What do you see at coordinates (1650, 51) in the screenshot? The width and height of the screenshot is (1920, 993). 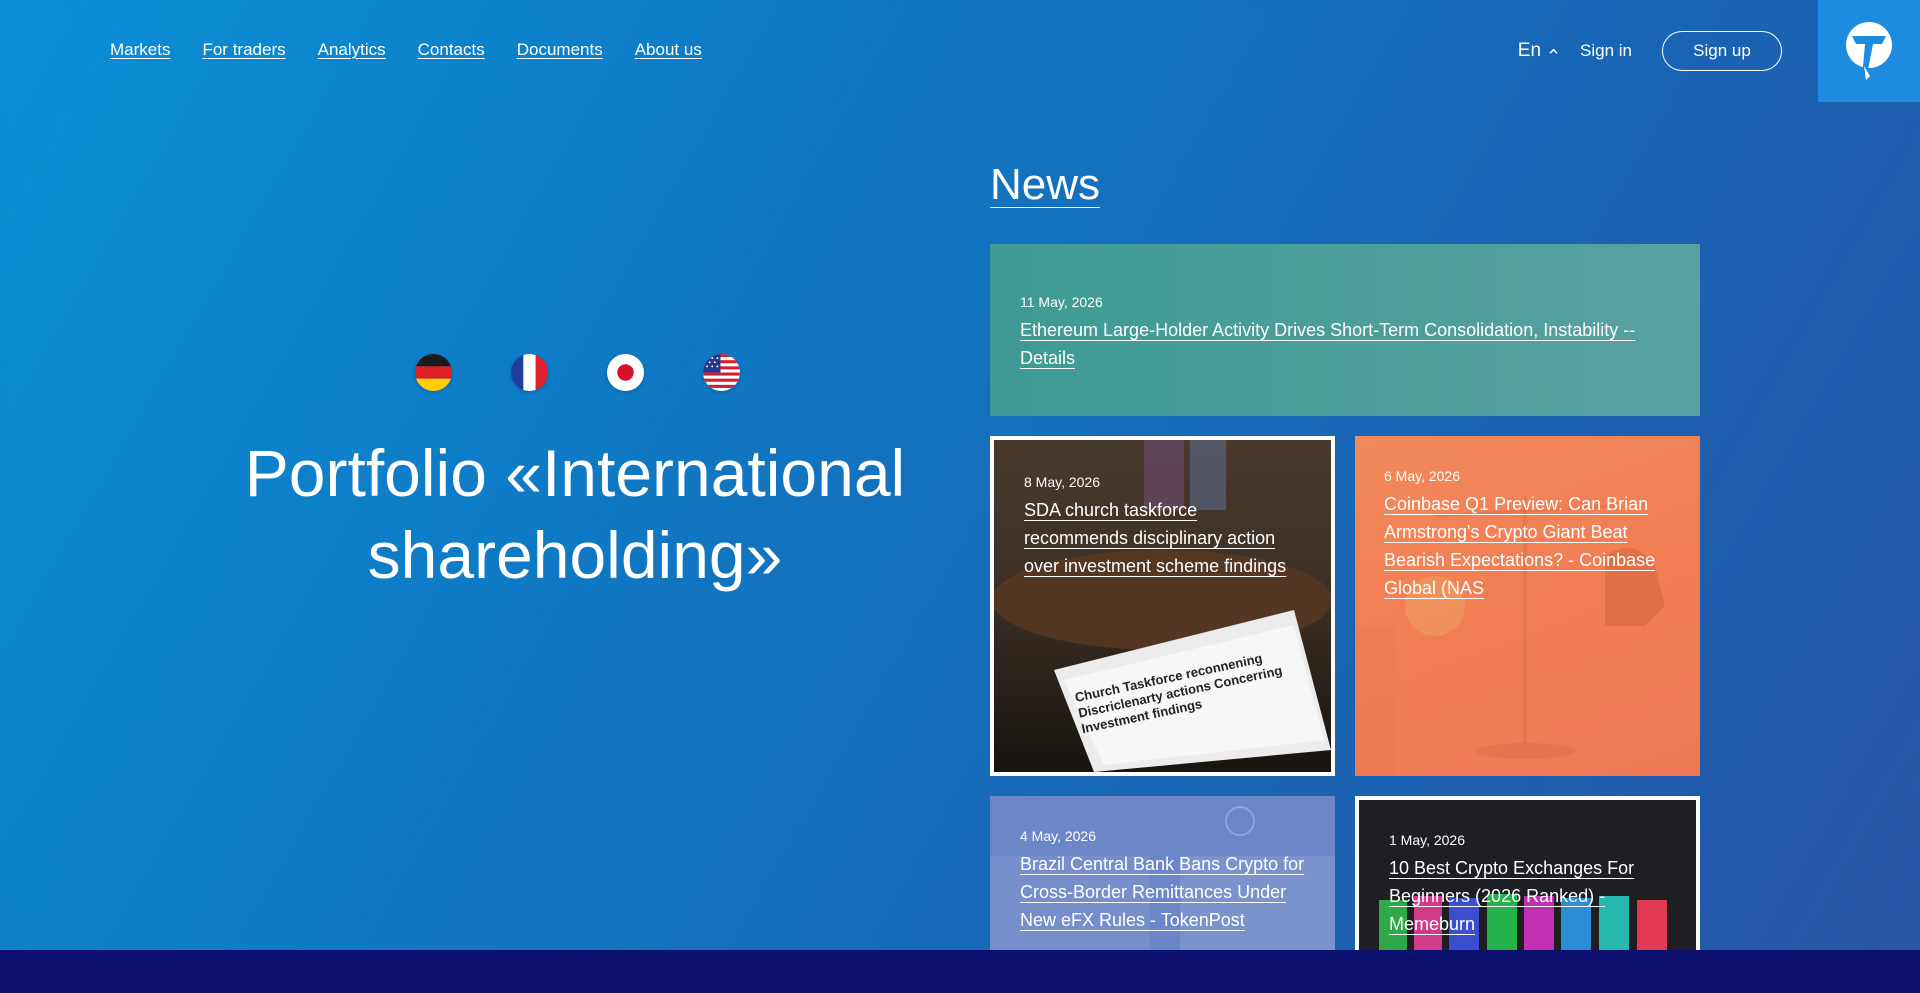 I see `header-actions: En Sign in Sign up` at bounding box center [1650, 51].